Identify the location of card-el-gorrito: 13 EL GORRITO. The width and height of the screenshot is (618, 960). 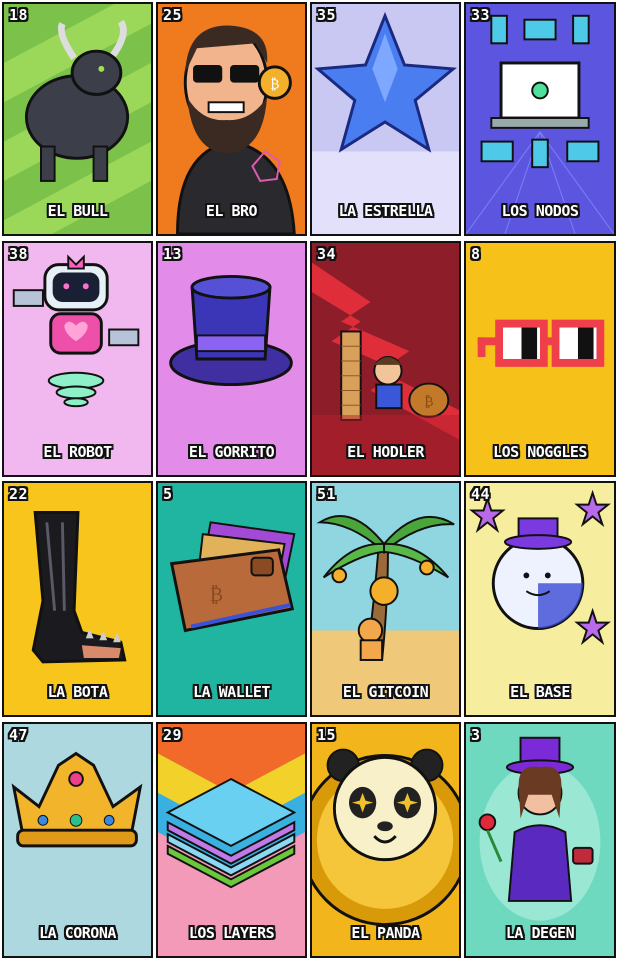
(231, 359).